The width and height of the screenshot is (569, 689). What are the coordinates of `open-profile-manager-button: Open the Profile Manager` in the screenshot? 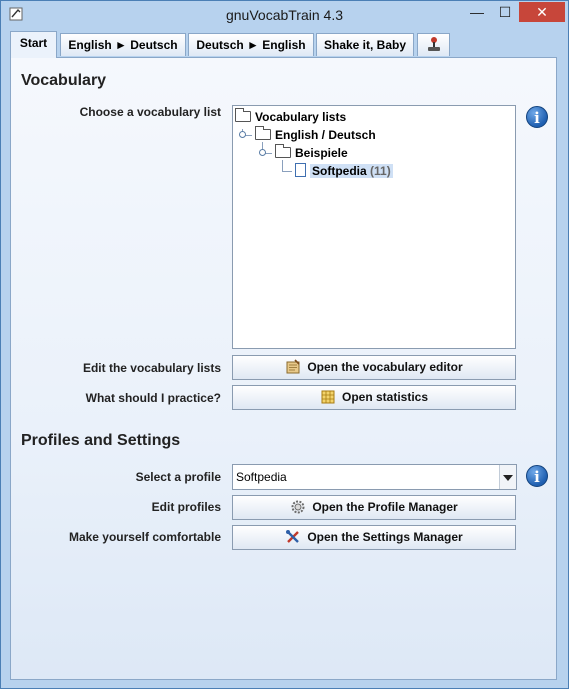 It's located at (374, 507).